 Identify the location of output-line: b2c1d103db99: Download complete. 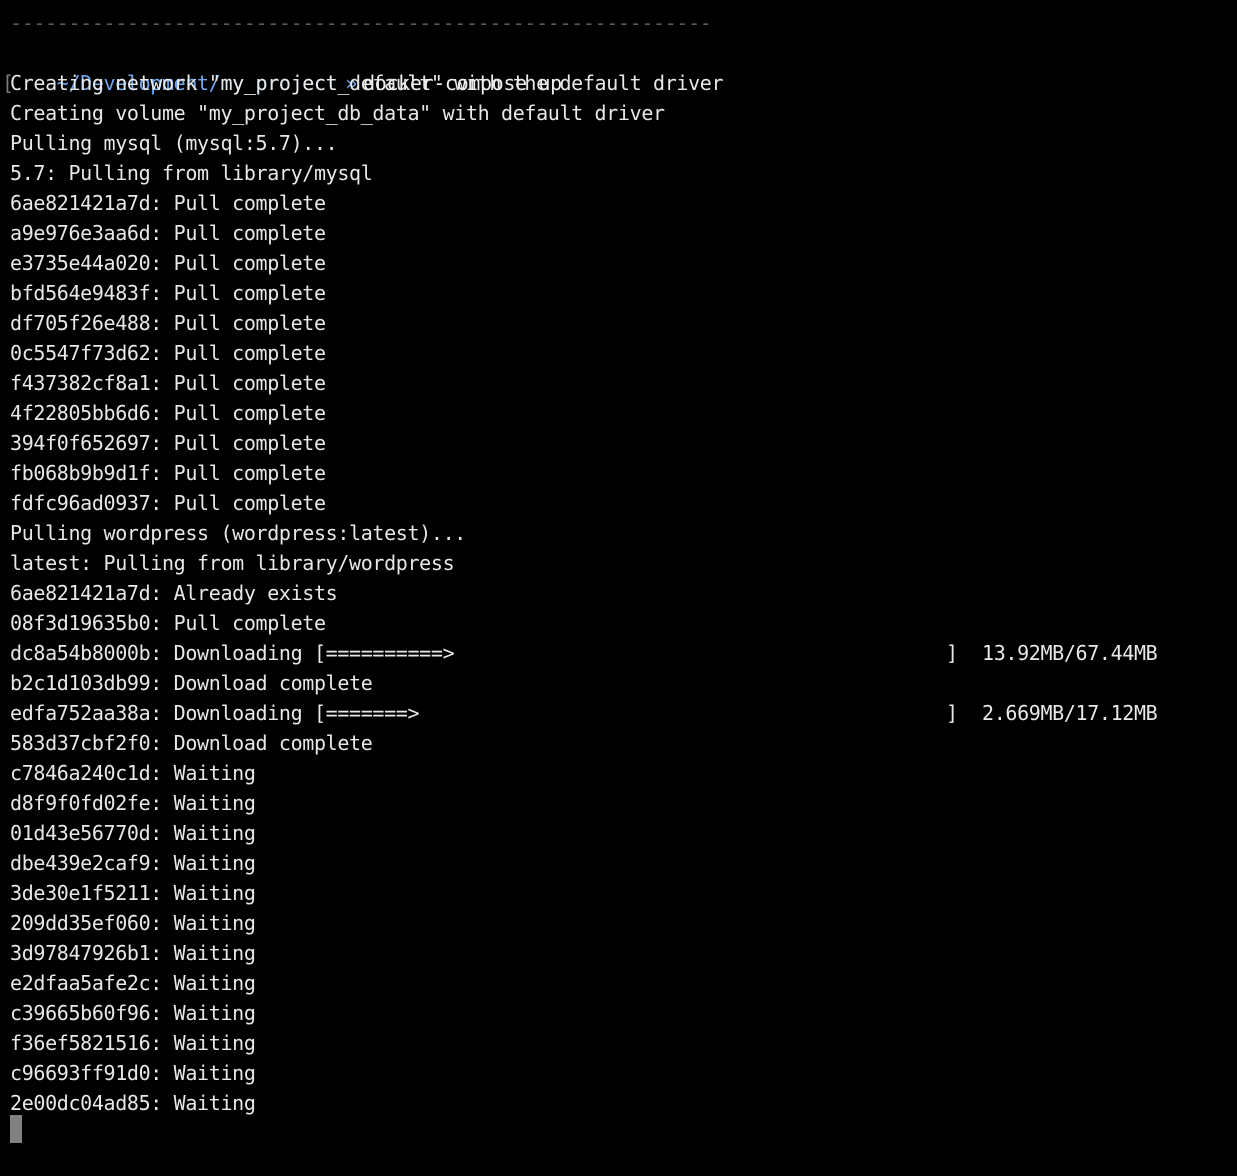
(191, 683).